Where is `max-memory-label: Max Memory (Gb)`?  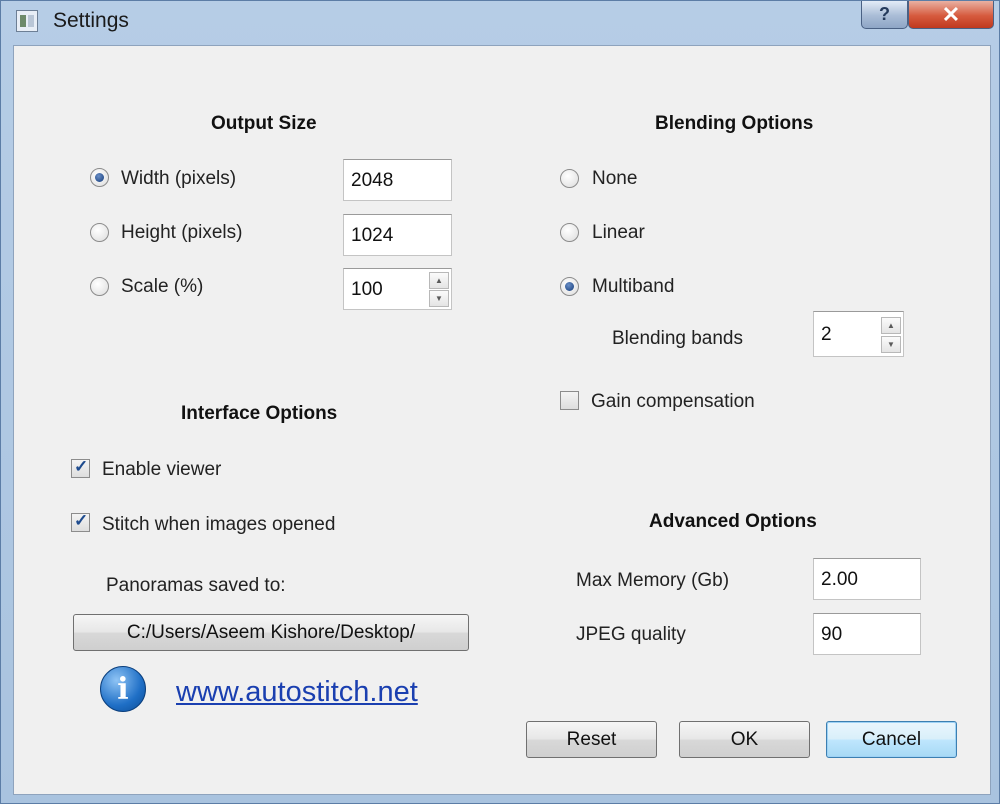 max-memory-label: Max Memory (Gb) is located at coordinates (653, 580).